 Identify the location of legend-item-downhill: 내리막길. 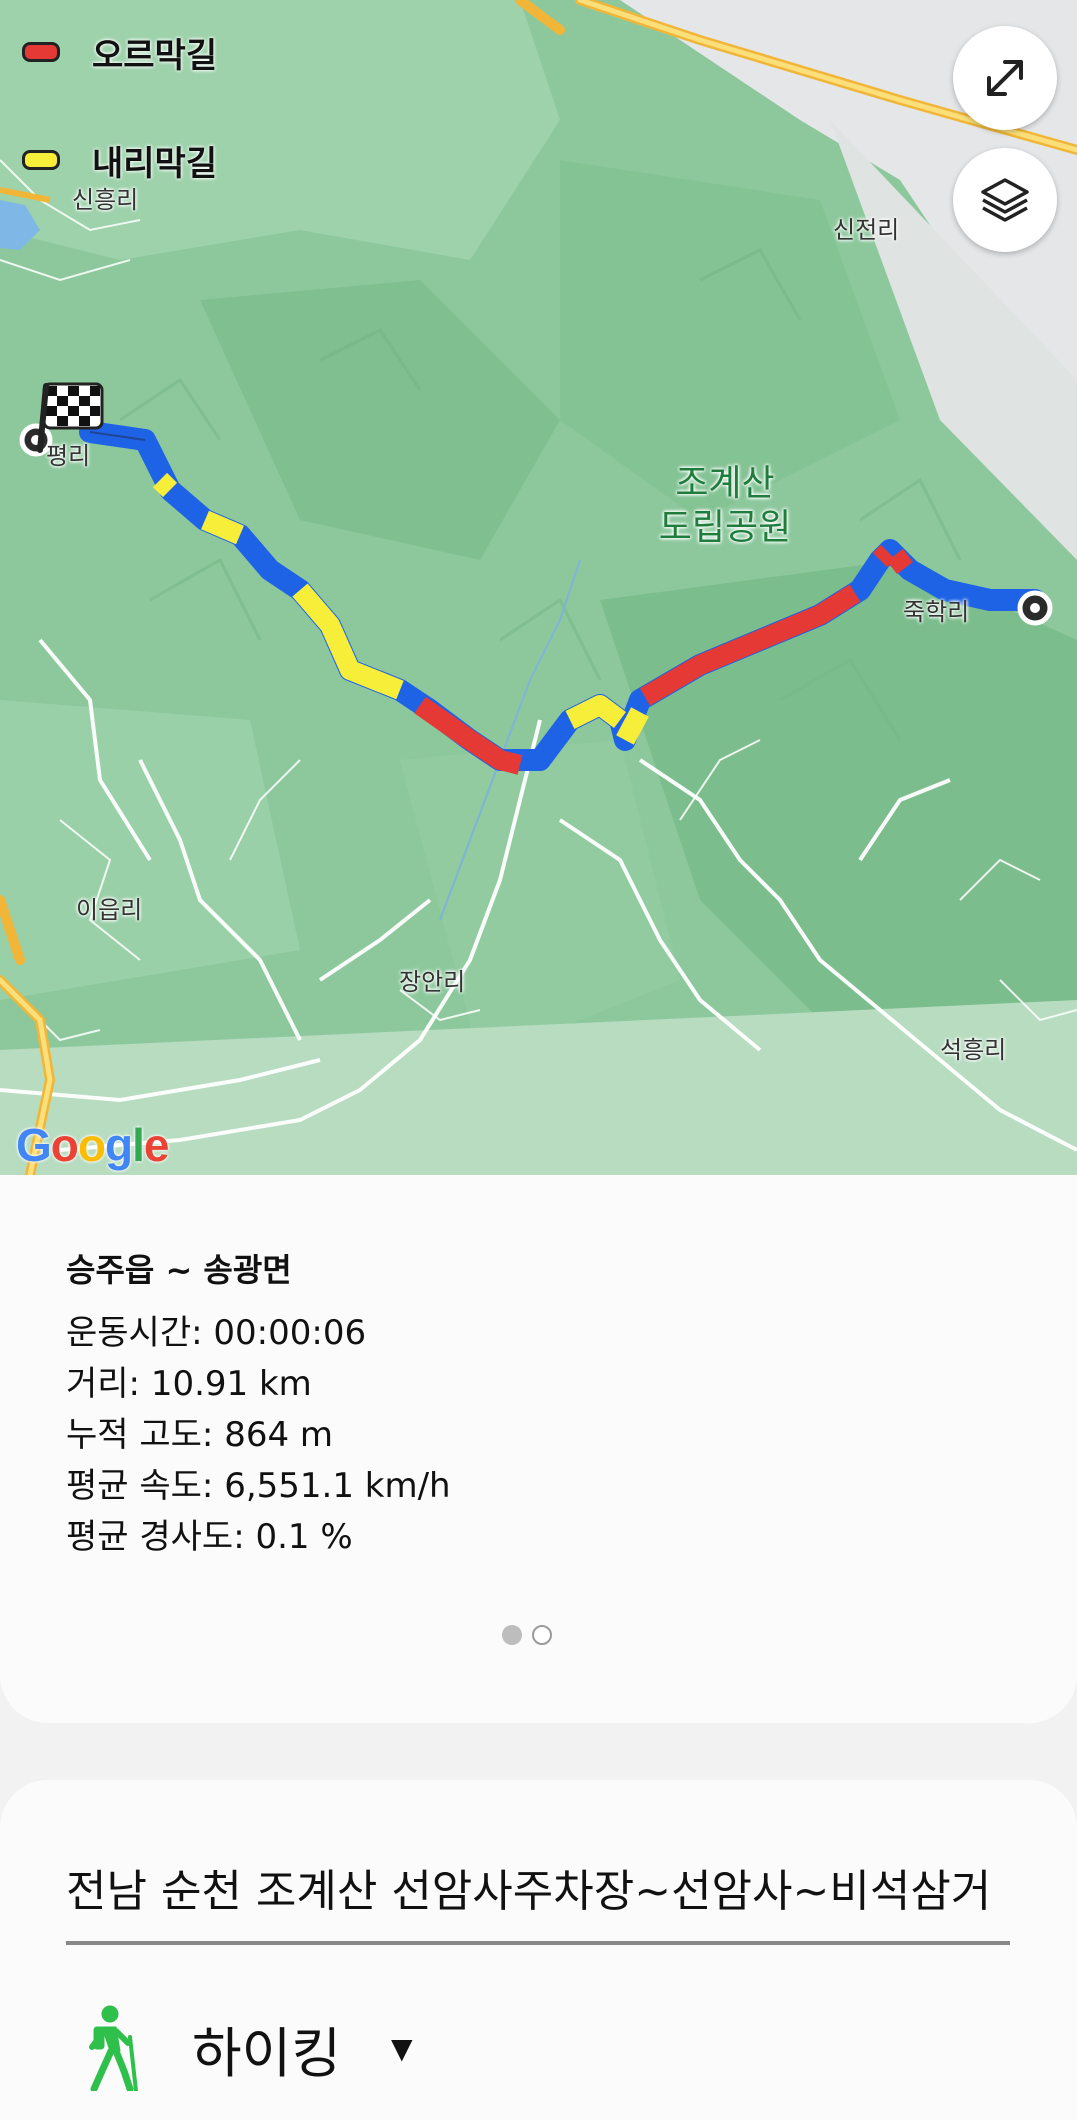
(119, 160).